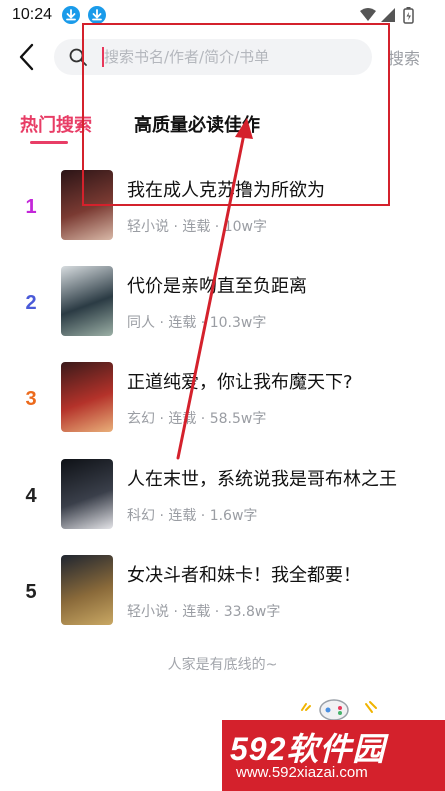 The width and height of the screenshot is (445, 791). Describe the element at coordinates (262, 479) in the screenshot. I see `book-title: 人在末世，系统说我是哥布林之王` at that location.